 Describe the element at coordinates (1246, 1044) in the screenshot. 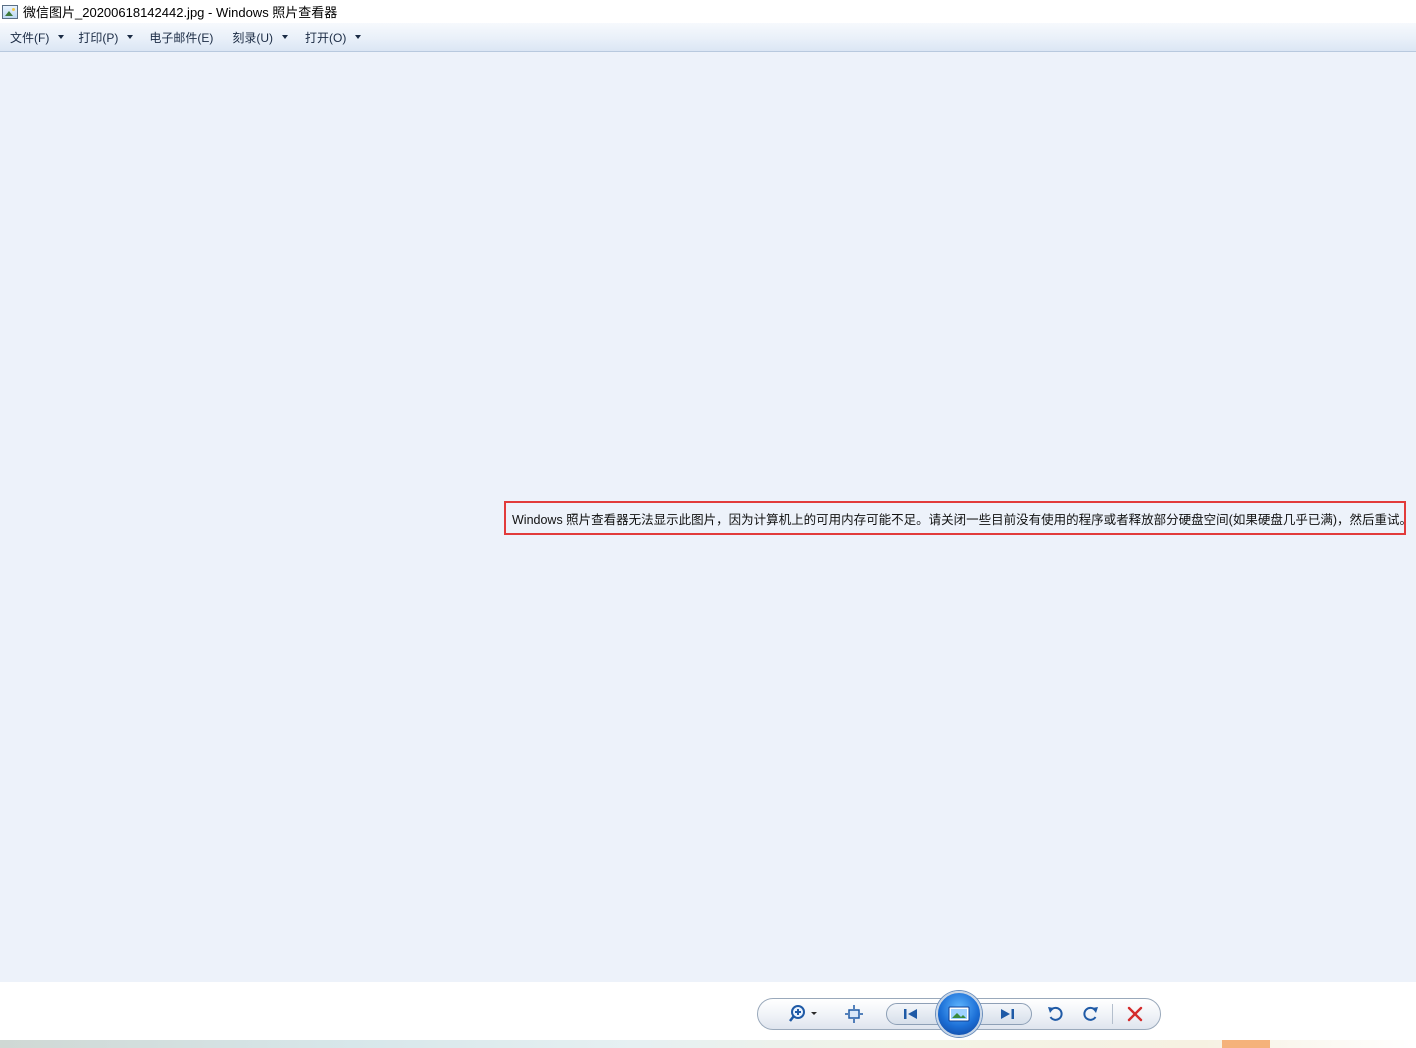

I see `taskbar-accent` at that location.